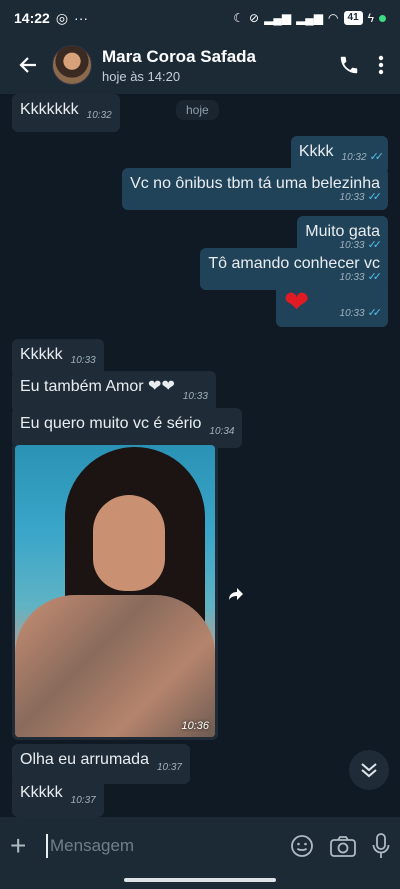 The width and height of the screenshot is (400, 889). I want to click on heart-emoji: ❤, so click(297, 302).